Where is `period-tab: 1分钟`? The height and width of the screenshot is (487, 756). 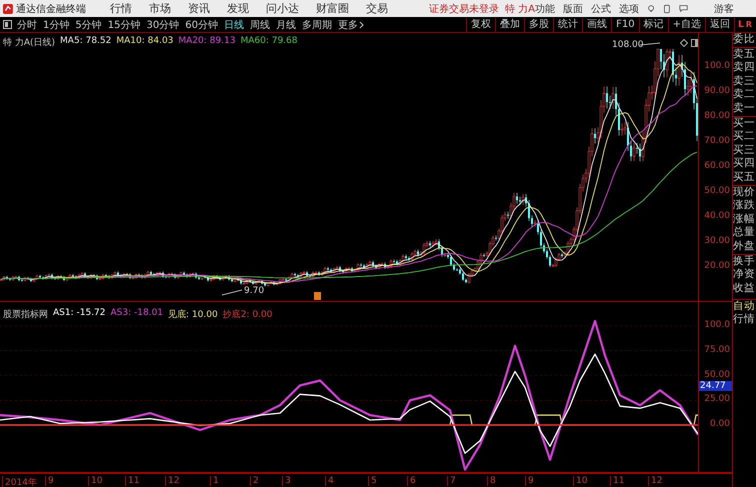
period-tab: 1分钟 is located at coordinates (56, 25).